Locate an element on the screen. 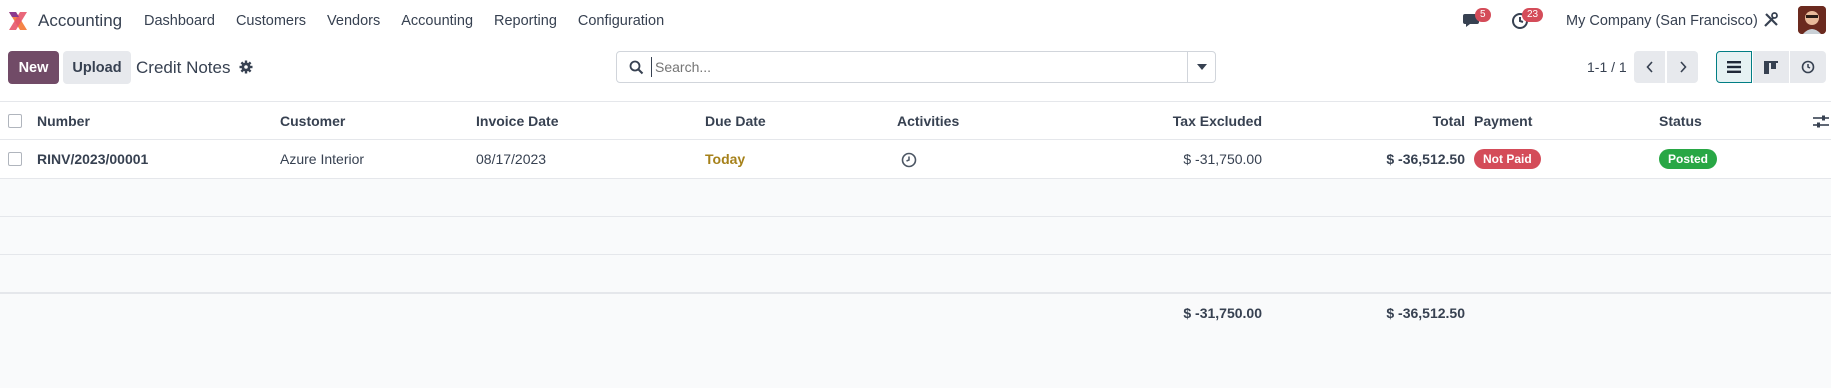 Image resolution: width=1831 pixels, height=388 pixels. gear-icon is located at coordinates (246, 67).